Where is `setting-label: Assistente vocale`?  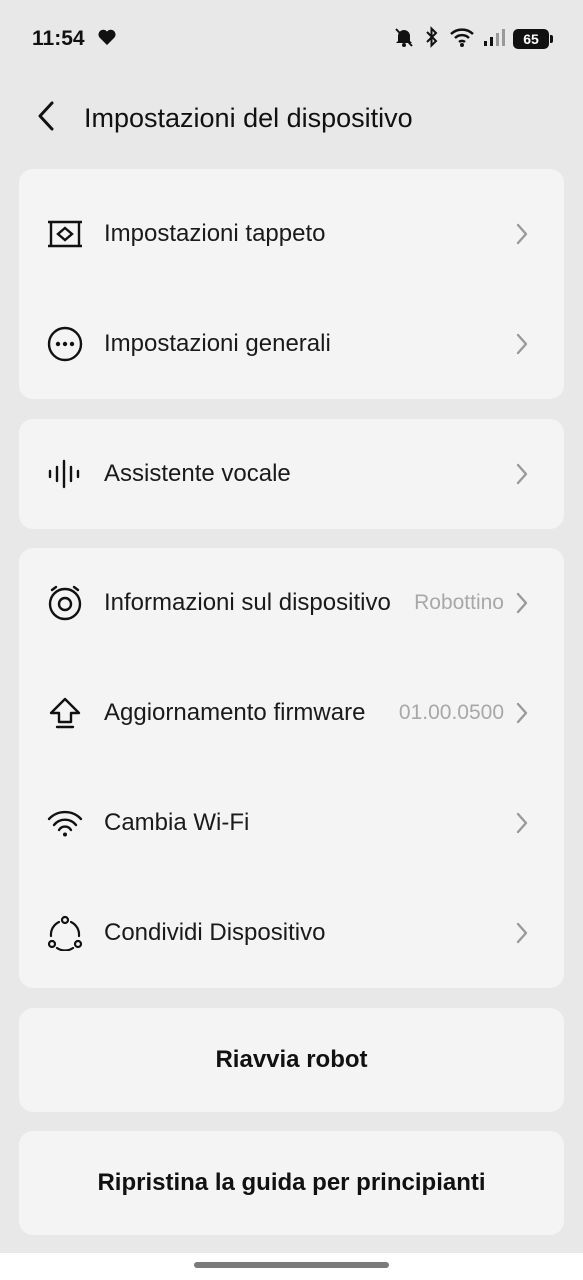
setting-label: Assistente vocale is located at coordinates (197, 473).